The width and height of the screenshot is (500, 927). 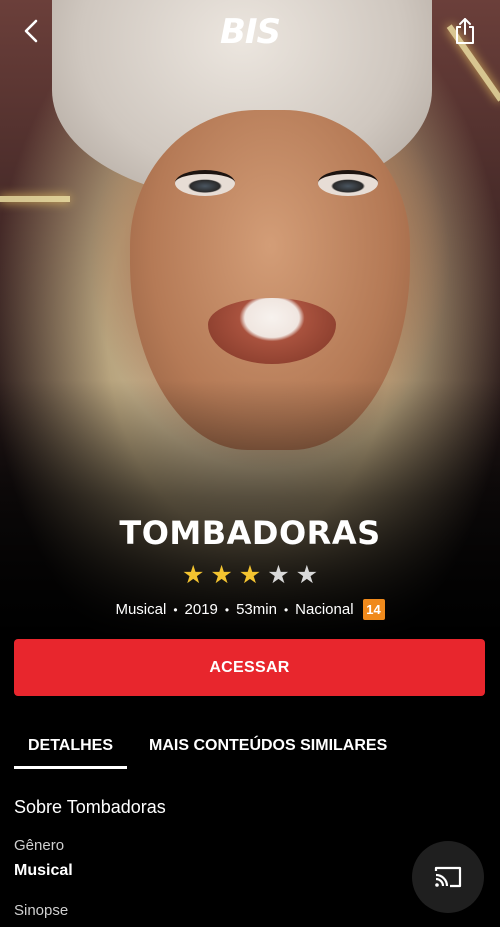 I want to click on tab-similar-content: MAIS CONTEÚDOS SIMILARES, so click(x=268, y=746).